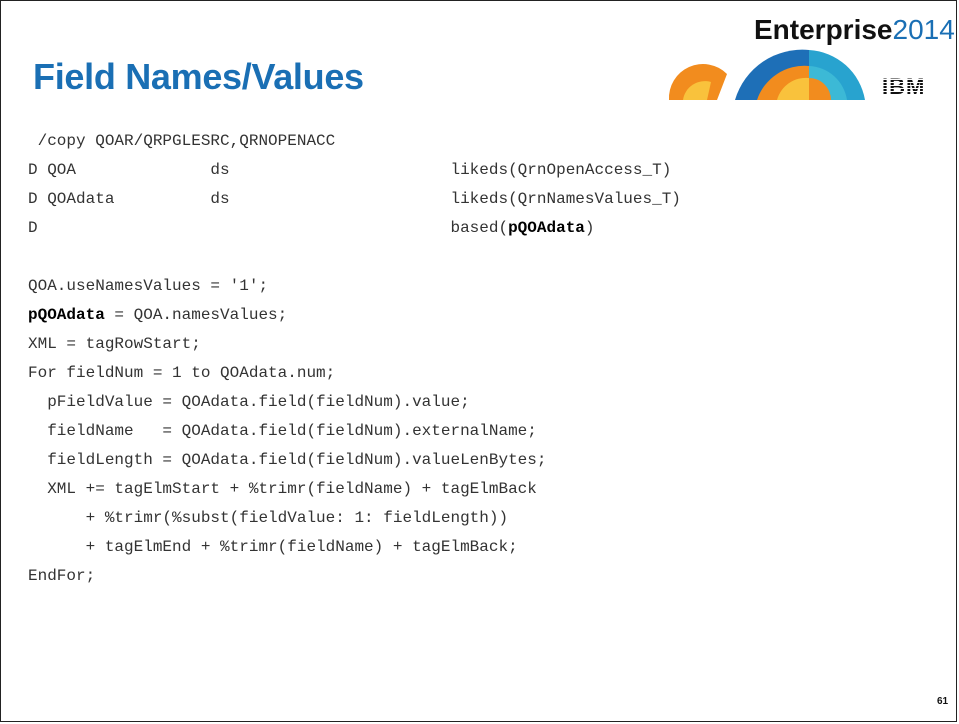  I want to click on code-line: D QOA ds likeds(QrnOpenAccess_T), so click(354, 170).